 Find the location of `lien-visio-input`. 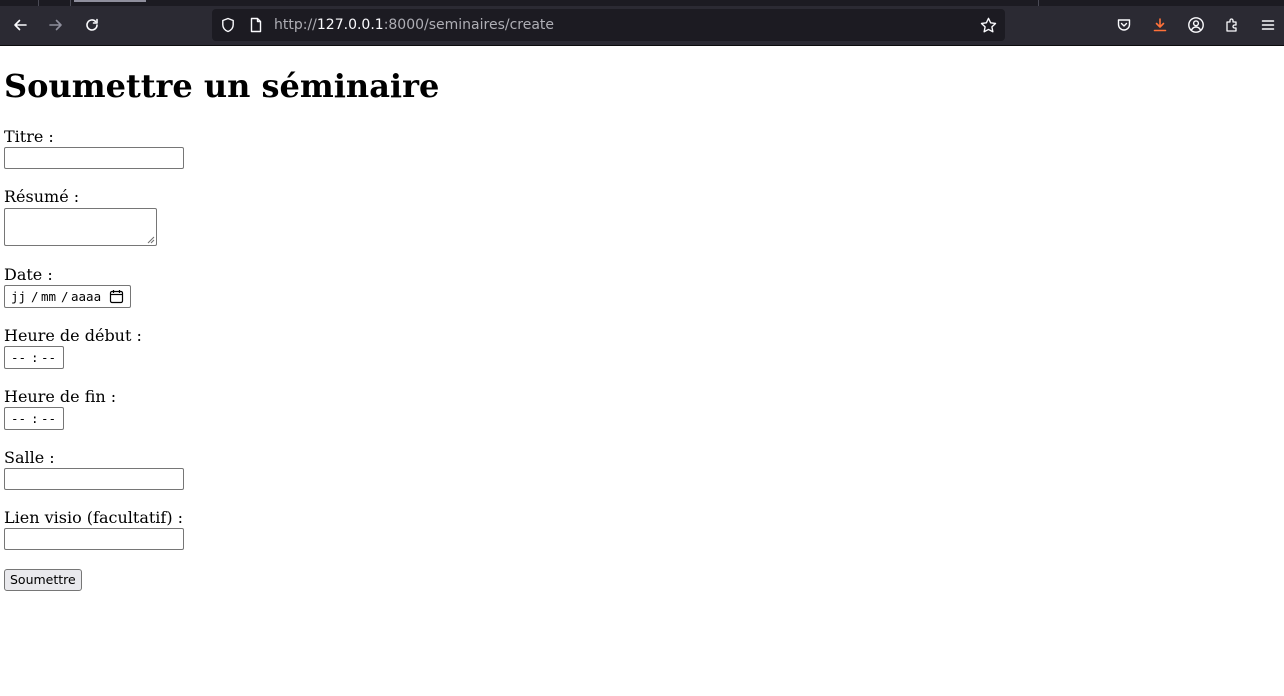

lien-visio-input is located at coordinates (94, 539).